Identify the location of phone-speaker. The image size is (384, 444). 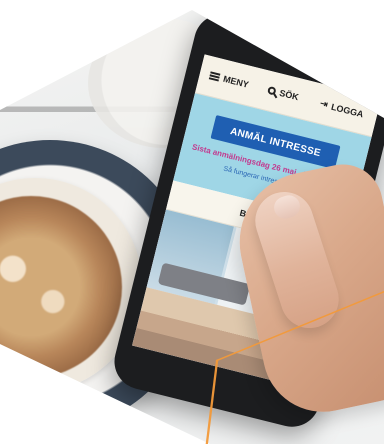
(302, 51).